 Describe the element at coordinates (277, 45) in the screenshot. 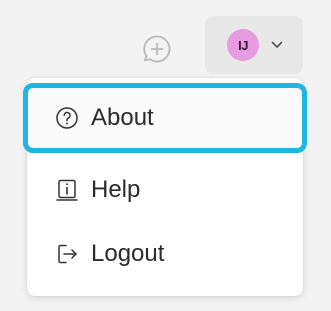

I see `chevron-down-icon` at that location.